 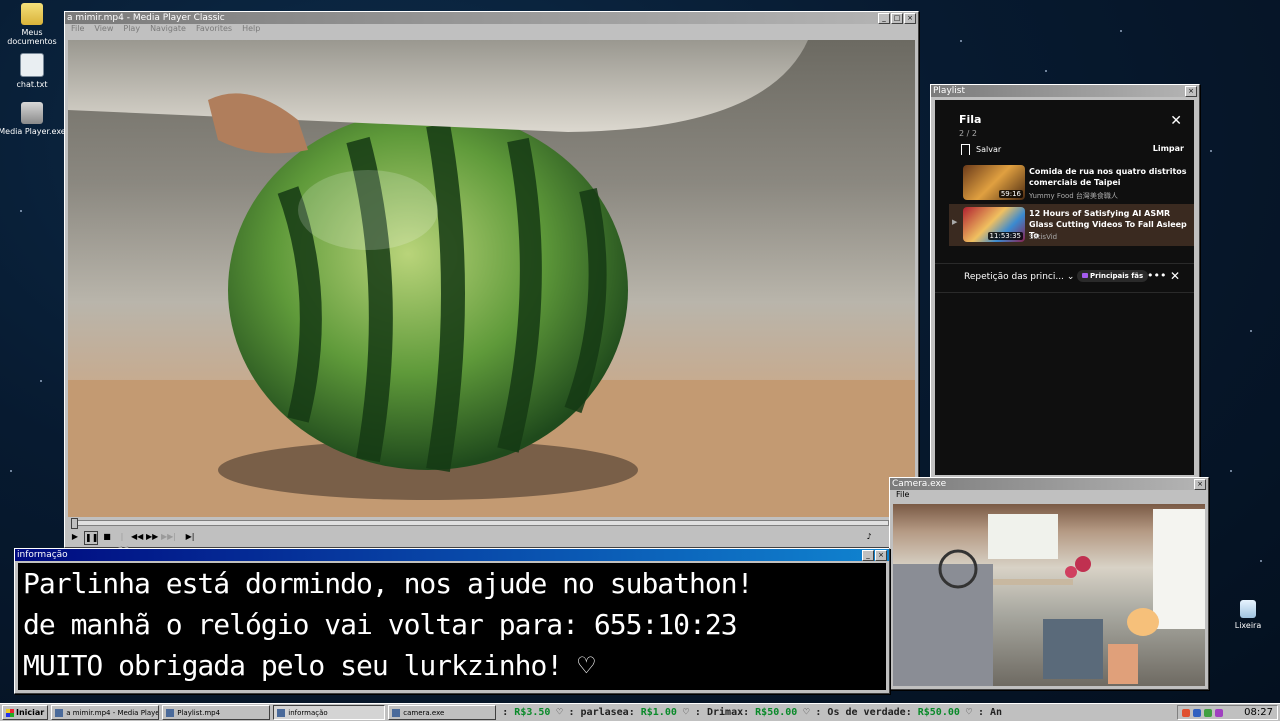 I want to click on duration-badge: 59:16, so click(x=1010, y=194).